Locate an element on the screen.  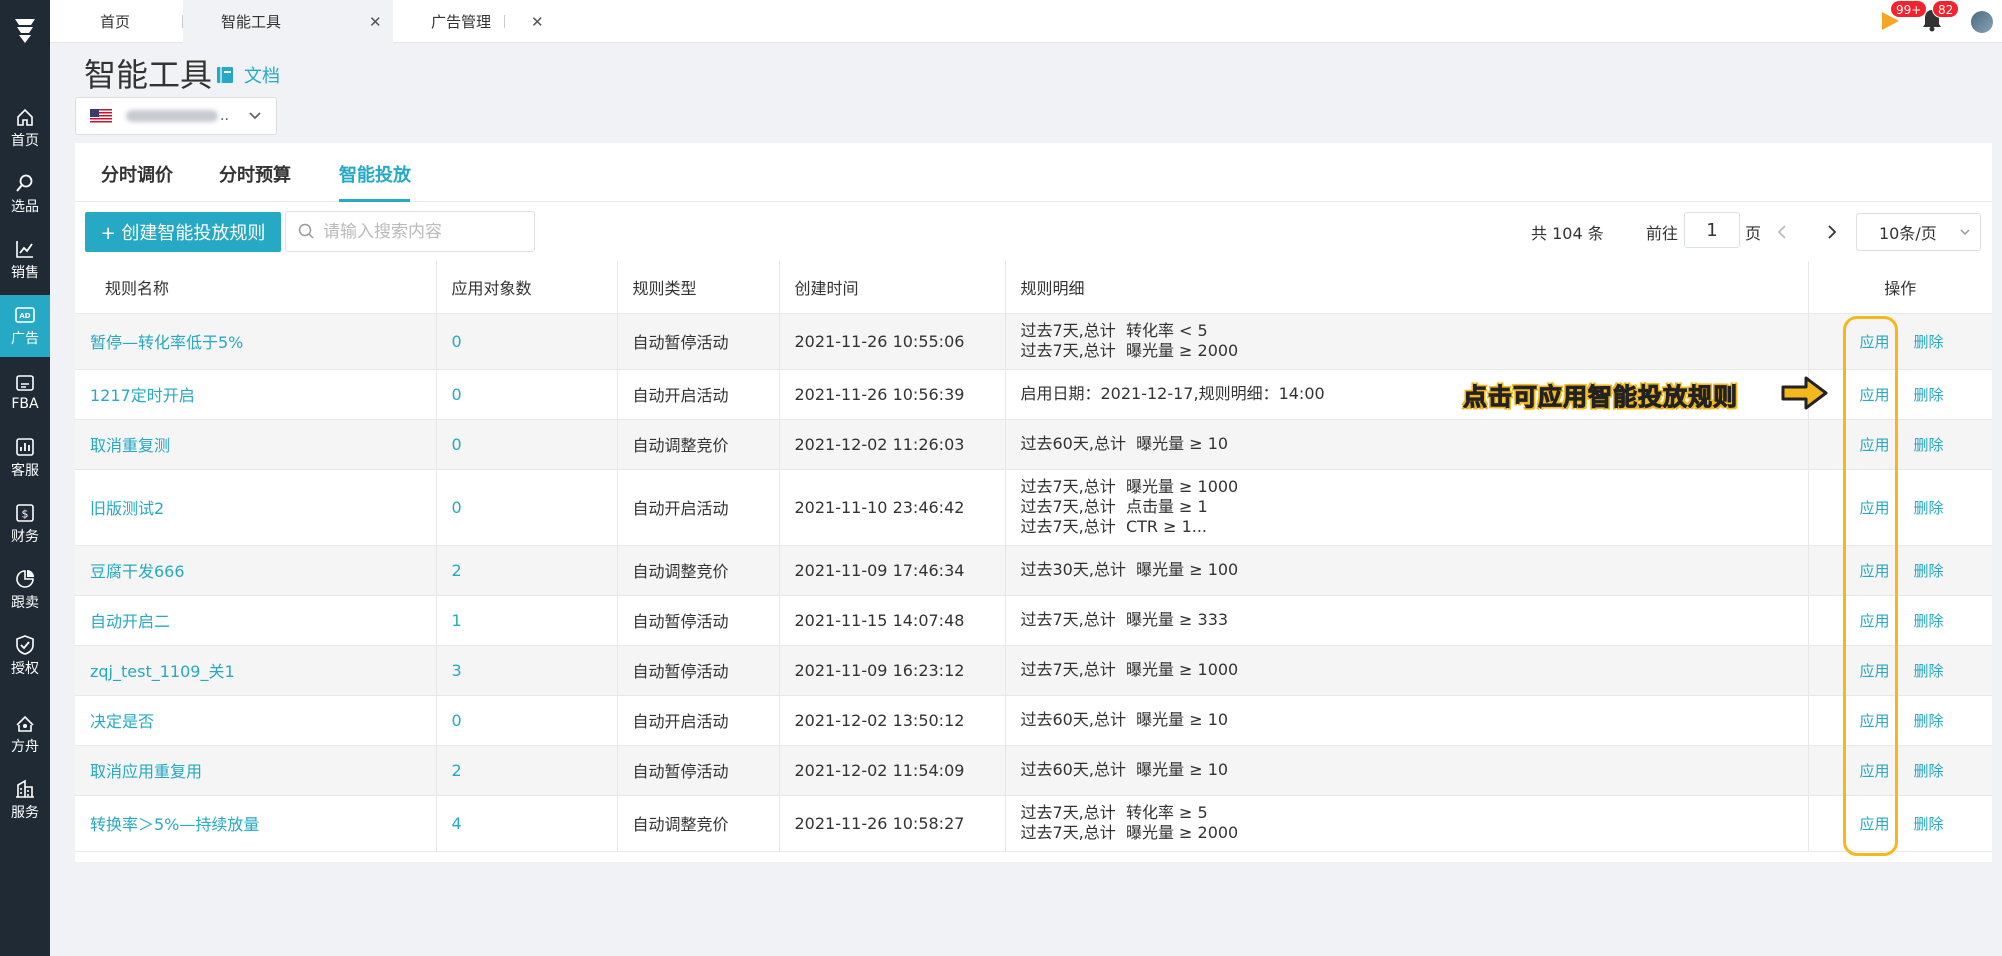
avatar is located at coordinates (1982, 22).